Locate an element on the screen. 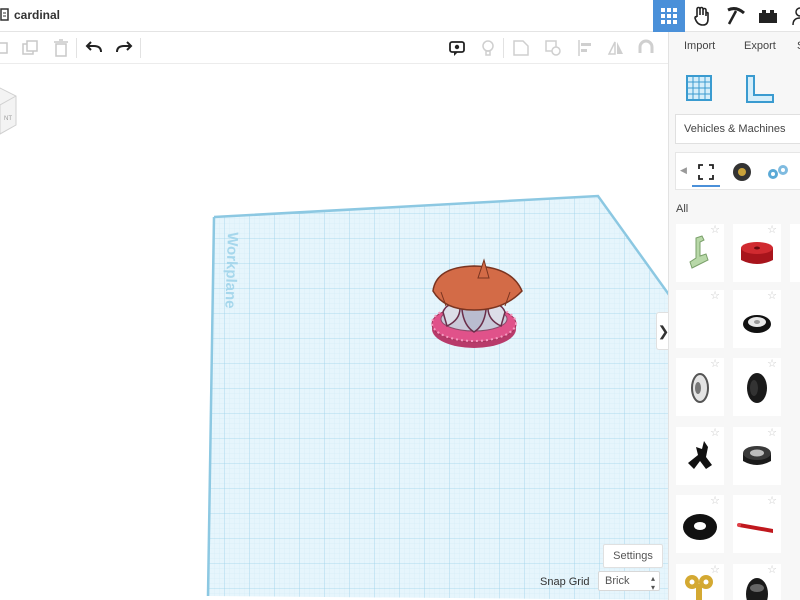 Image resolution: width=800 pixels, height=600 pixels. mirror-button is located at coordinates (616, 48).